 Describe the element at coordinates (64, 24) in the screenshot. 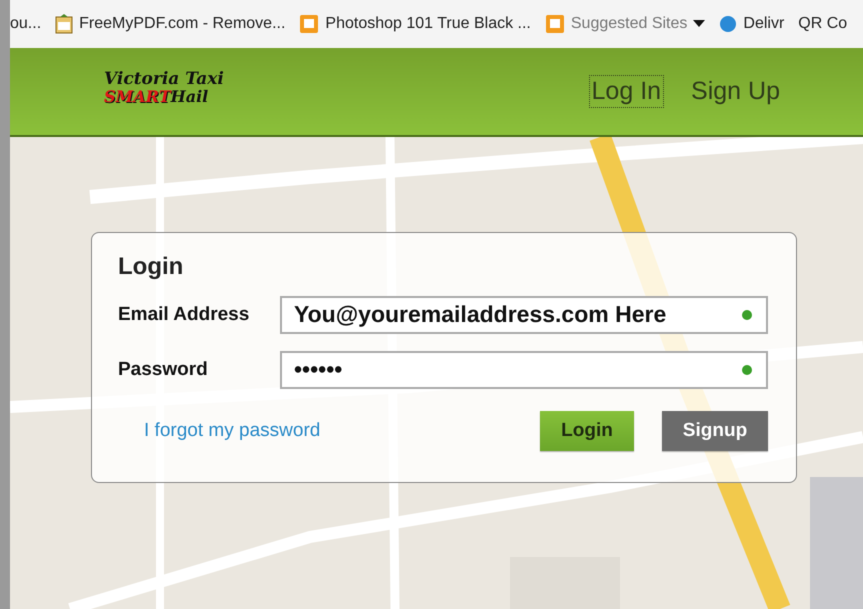

I see `document-icon` at that location.